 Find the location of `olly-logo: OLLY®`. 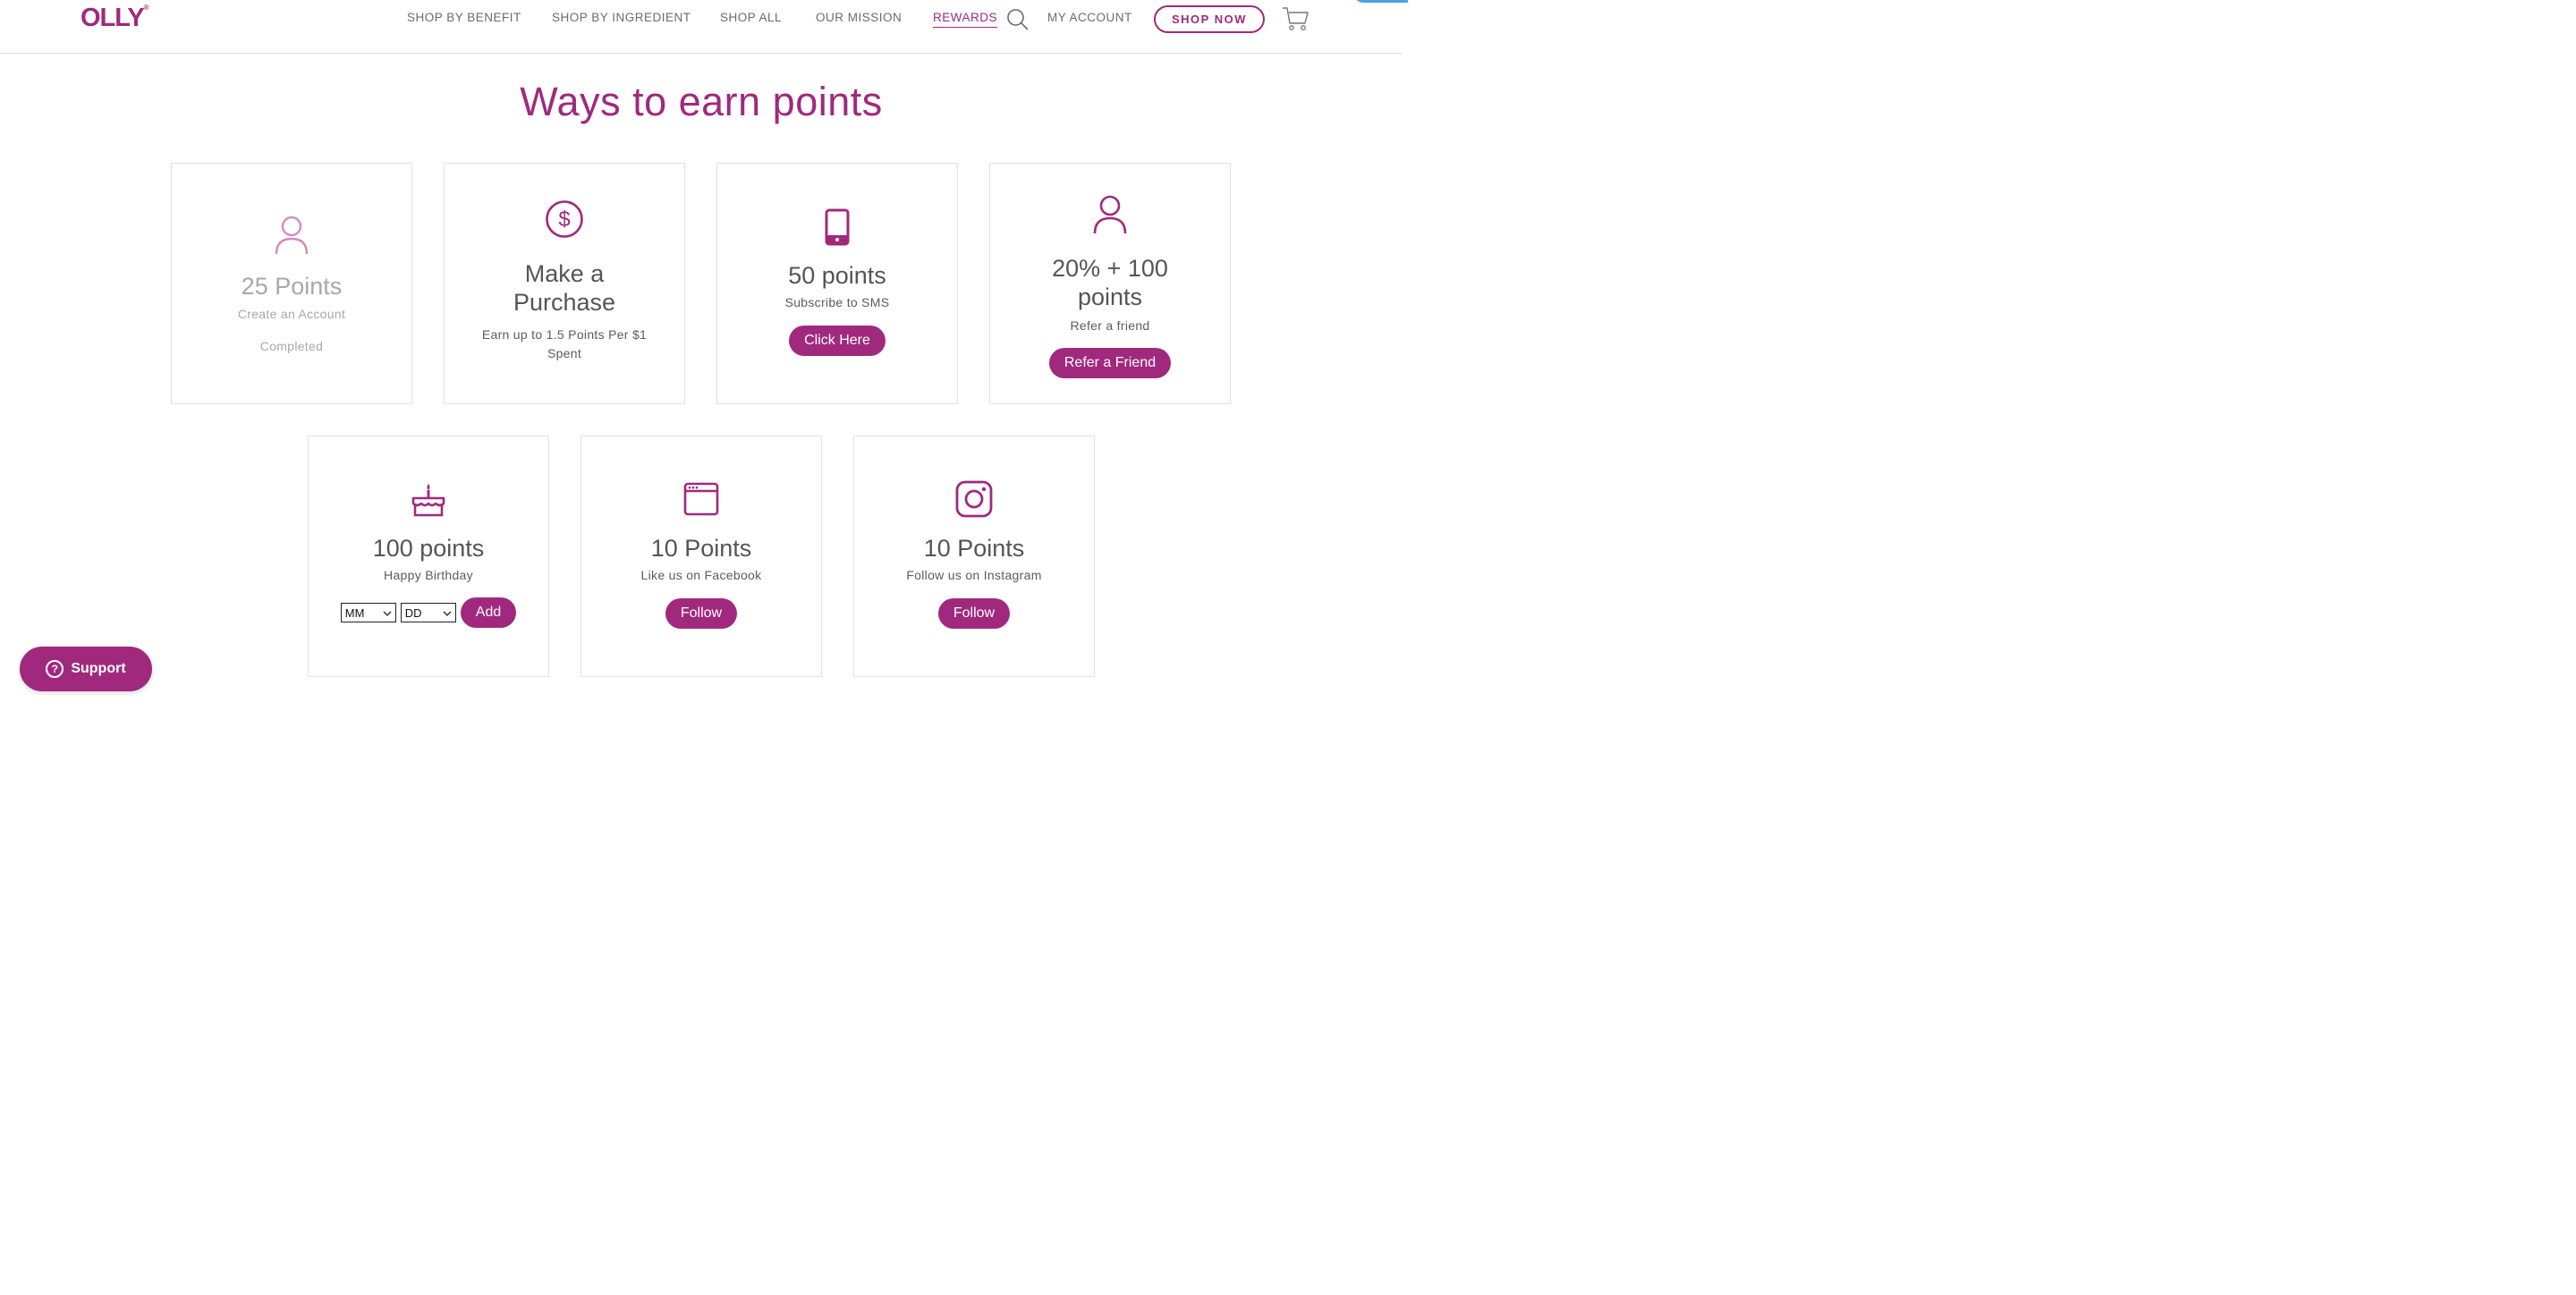

olly-logo: OLLY® is located at coordinates (114, 18).